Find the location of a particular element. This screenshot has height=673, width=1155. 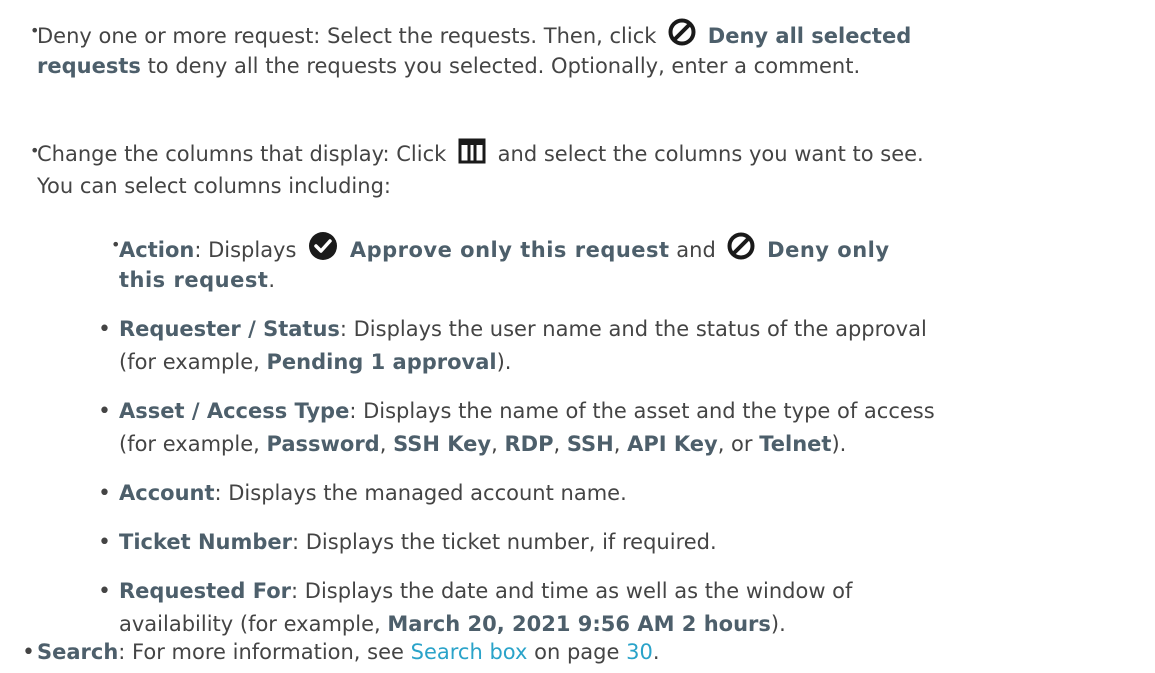

column-requester-label: Requester / Status is located at coordinates (229, 329).